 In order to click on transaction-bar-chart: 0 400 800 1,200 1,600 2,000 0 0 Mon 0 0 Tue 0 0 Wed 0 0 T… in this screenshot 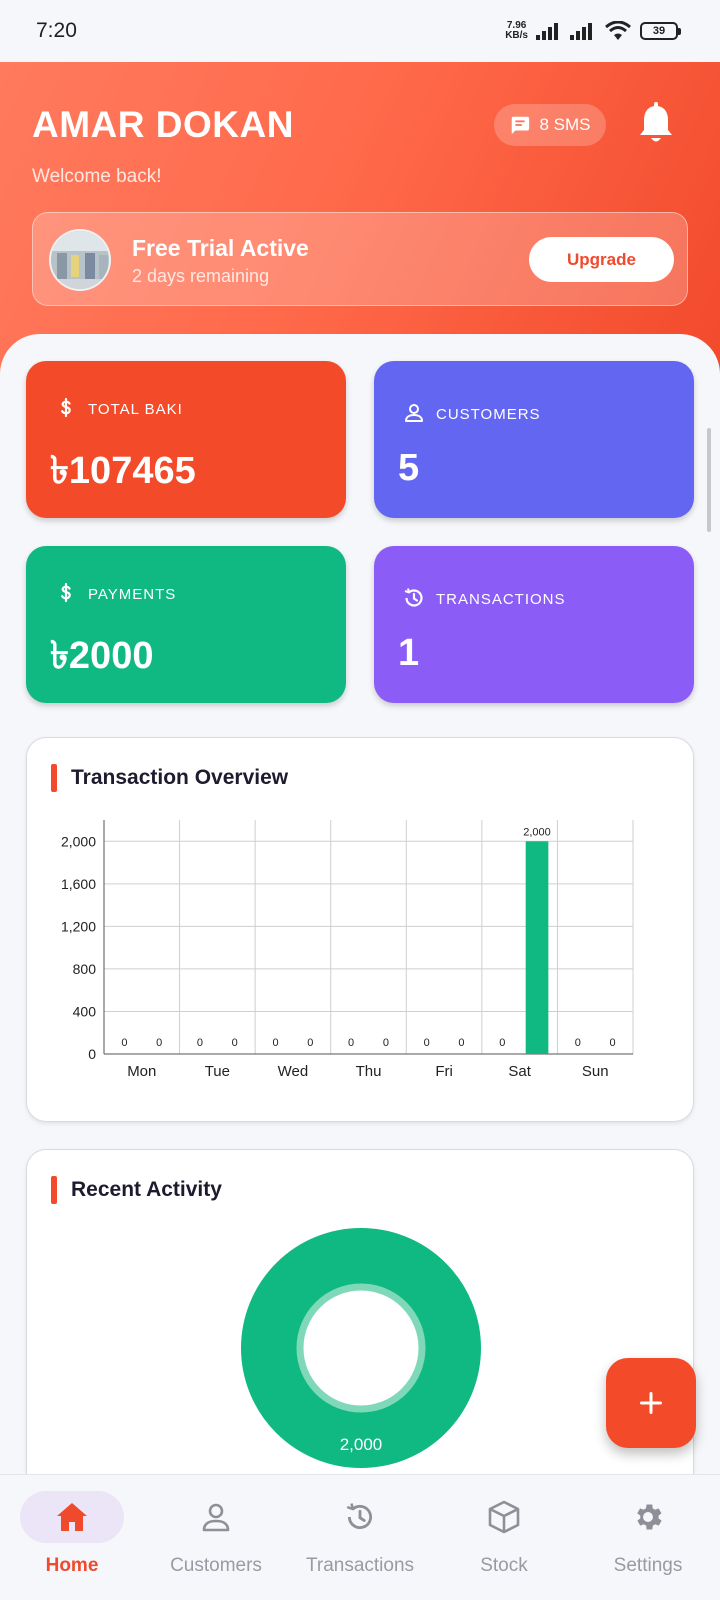, I will do `click(347, 950)`.